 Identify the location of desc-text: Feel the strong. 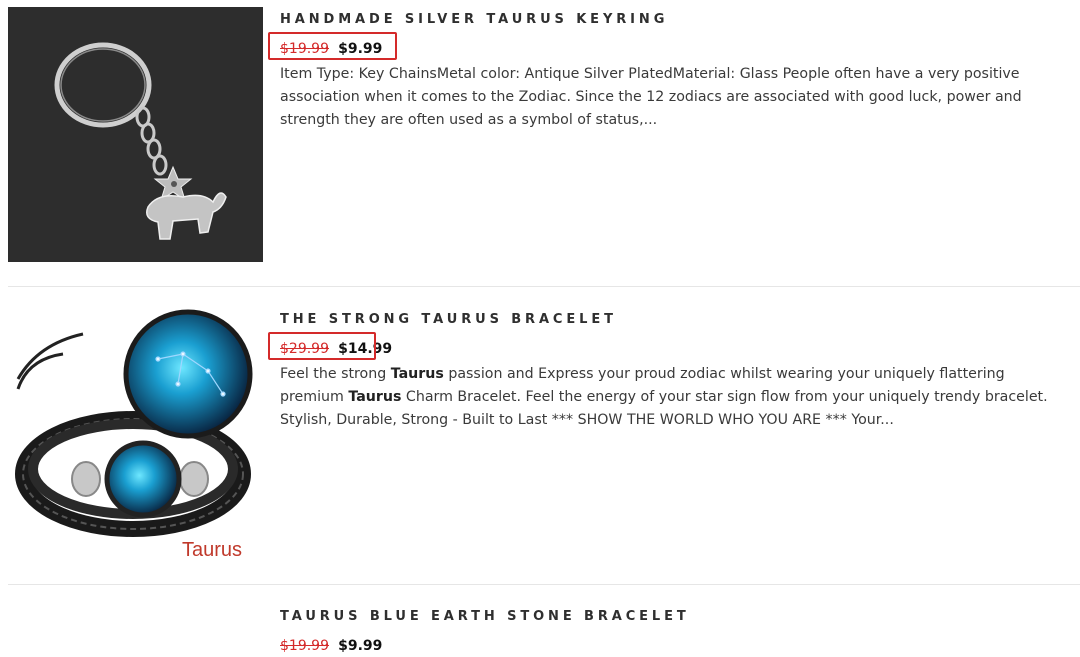
(335, 374).